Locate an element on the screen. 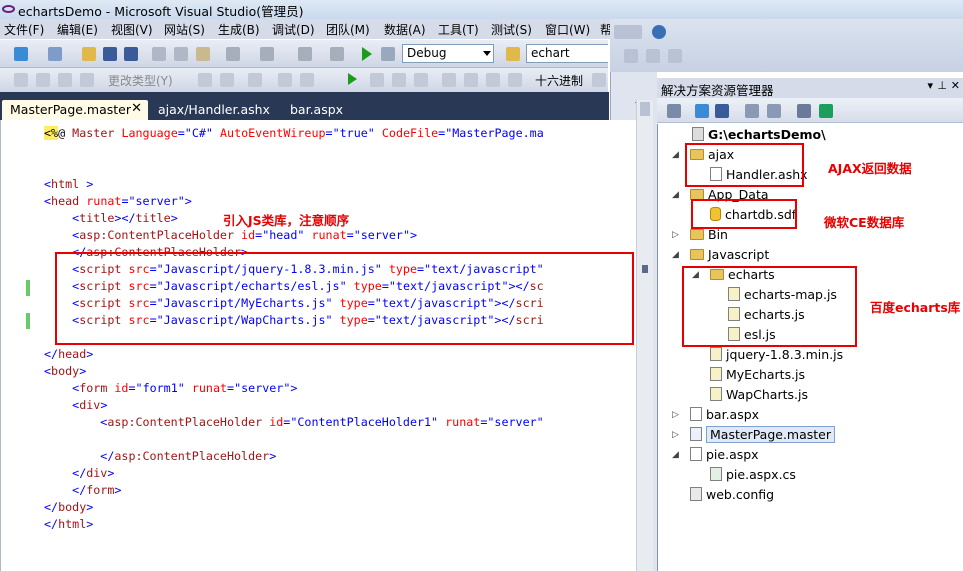  format-icon is located at coordinates (21, 80).